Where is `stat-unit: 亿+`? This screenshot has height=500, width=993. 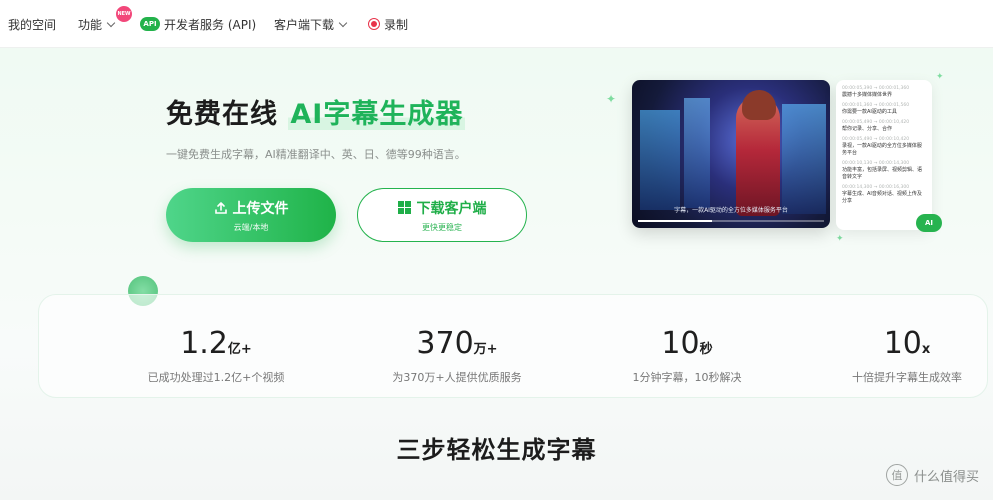
stat-unit: 亿+ is located at coordinates (239, 349).